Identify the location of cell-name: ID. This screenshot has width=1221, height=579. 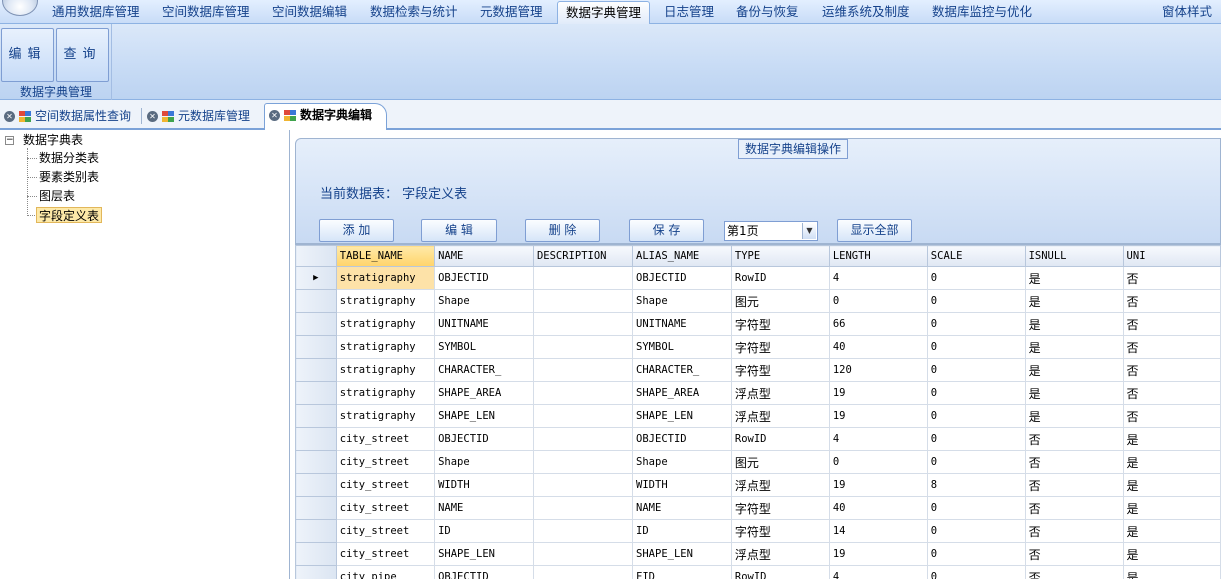
(484, 531).